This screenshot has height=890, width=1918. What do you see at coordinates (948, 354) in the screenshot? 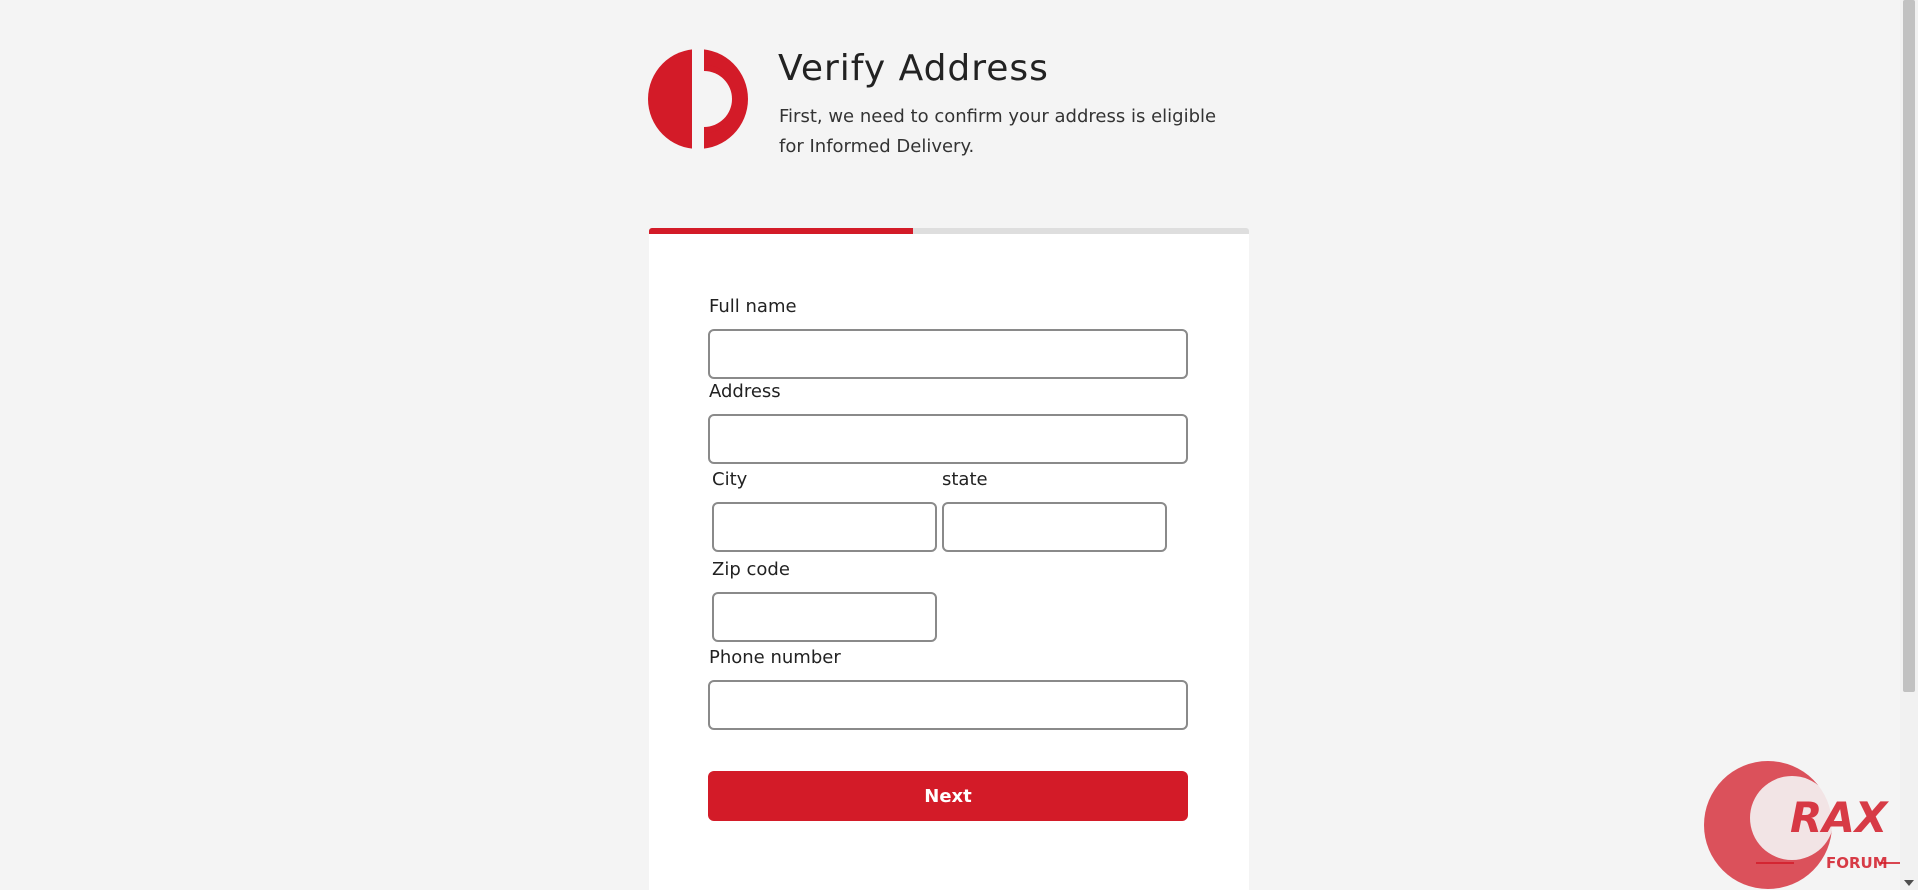
I see `full-name-input` at bounding box center [948, 354].